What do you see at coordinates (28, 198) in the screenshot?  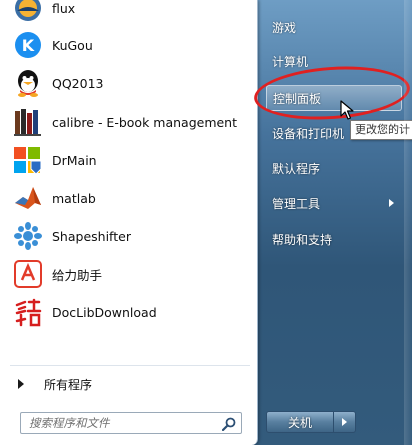 I see `matlab-icon` at bounding box center [28, 198].